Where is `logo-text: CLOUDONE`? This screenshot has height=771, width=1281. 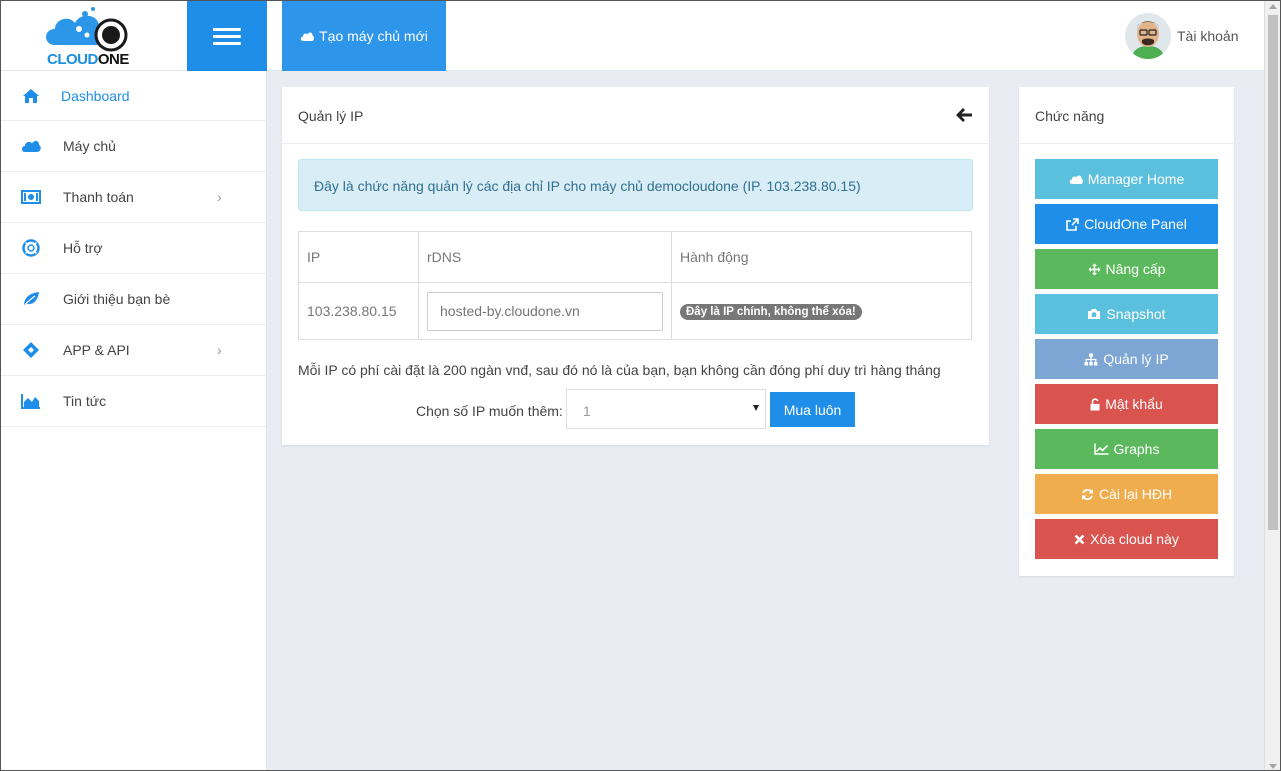 logo-text: CLOUDONE is located at coordinates (88, 59).